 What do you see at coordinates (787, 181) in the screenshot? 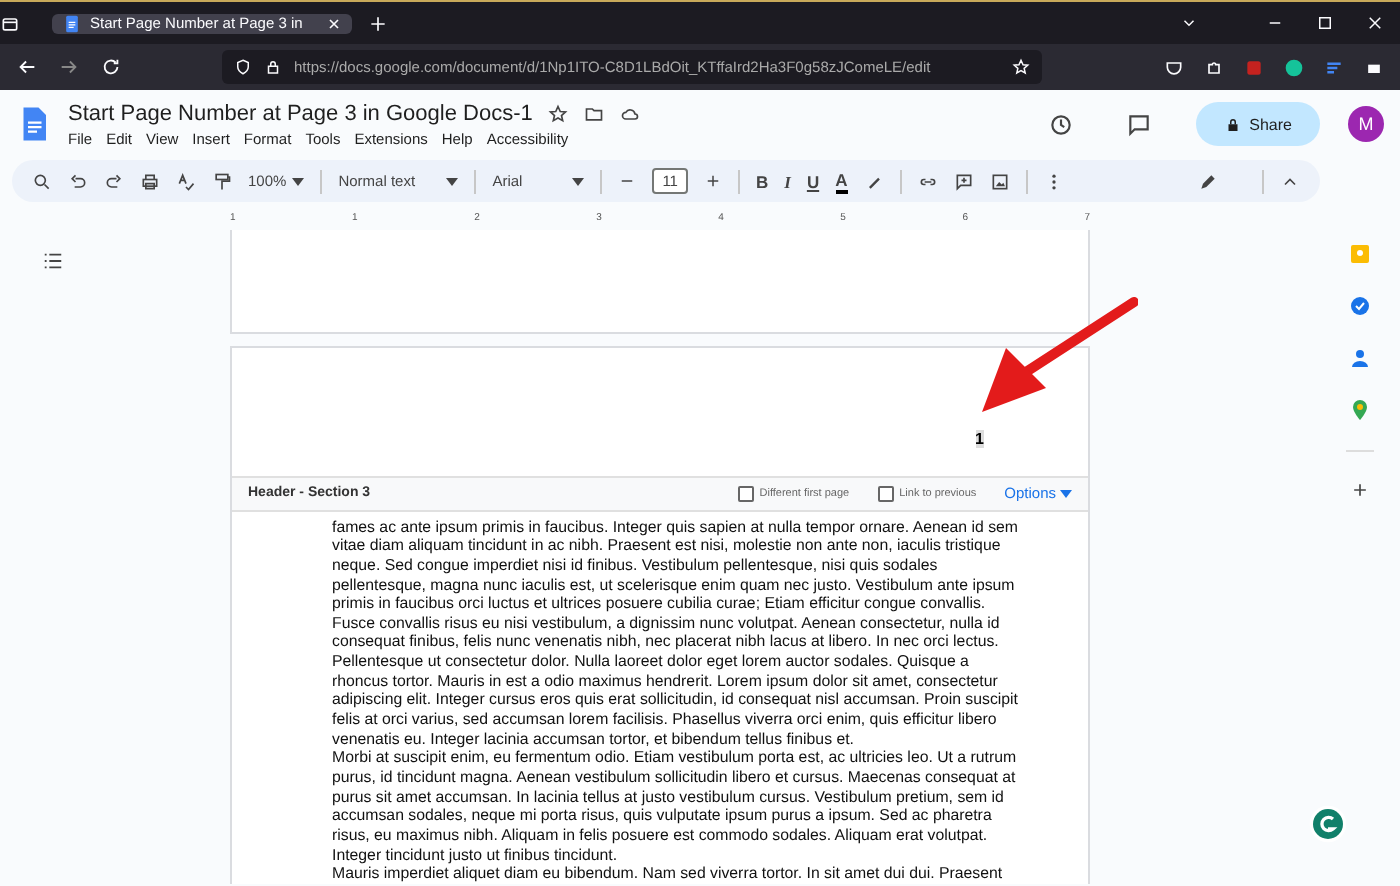
I see `italic-button: I` at bounding box center [787, 181].